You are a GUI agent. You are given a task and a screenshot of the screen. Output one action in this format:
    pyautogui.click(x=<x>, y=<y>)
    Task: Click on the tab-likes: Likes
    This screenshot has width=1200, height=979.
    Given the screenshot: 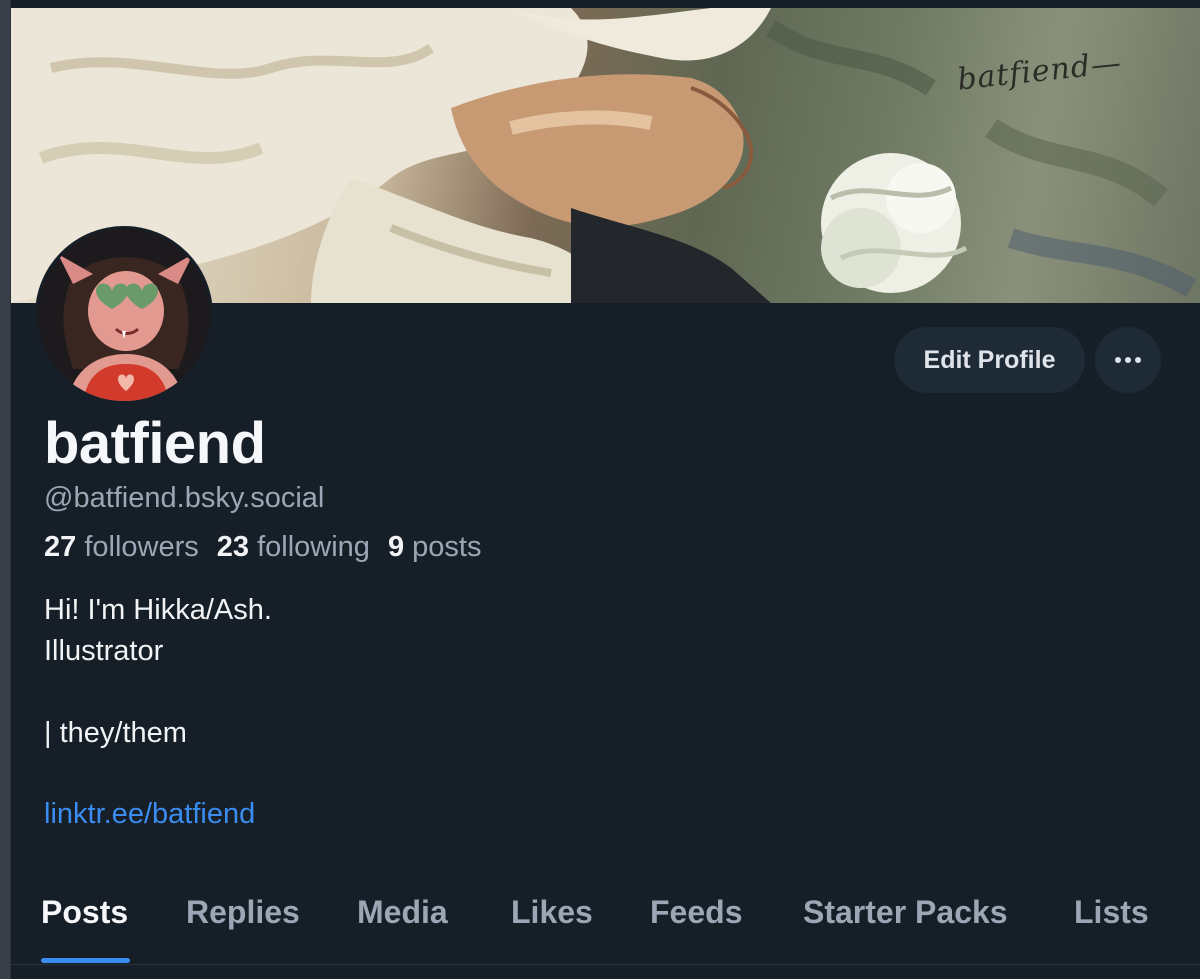 What is the action you would take?
    pyautogui.click(x=552, y=912)
    